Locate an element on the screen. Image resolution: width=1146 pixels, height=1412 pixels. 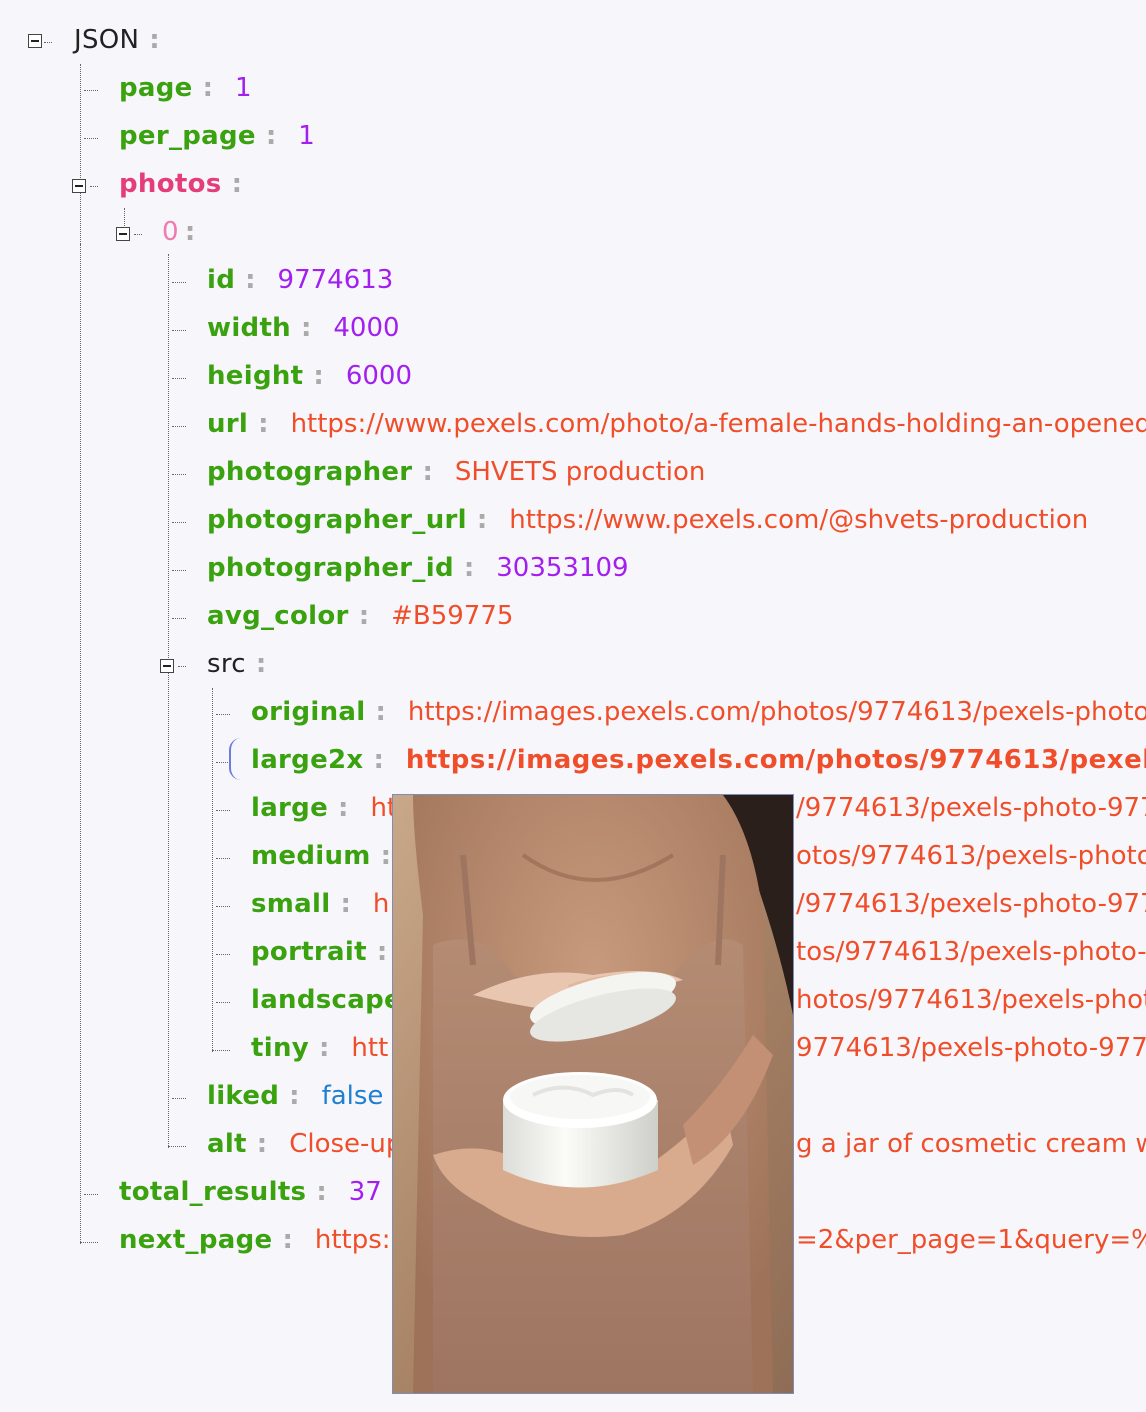
tree-row-photos: photos: is located at coordinates (191, 184).